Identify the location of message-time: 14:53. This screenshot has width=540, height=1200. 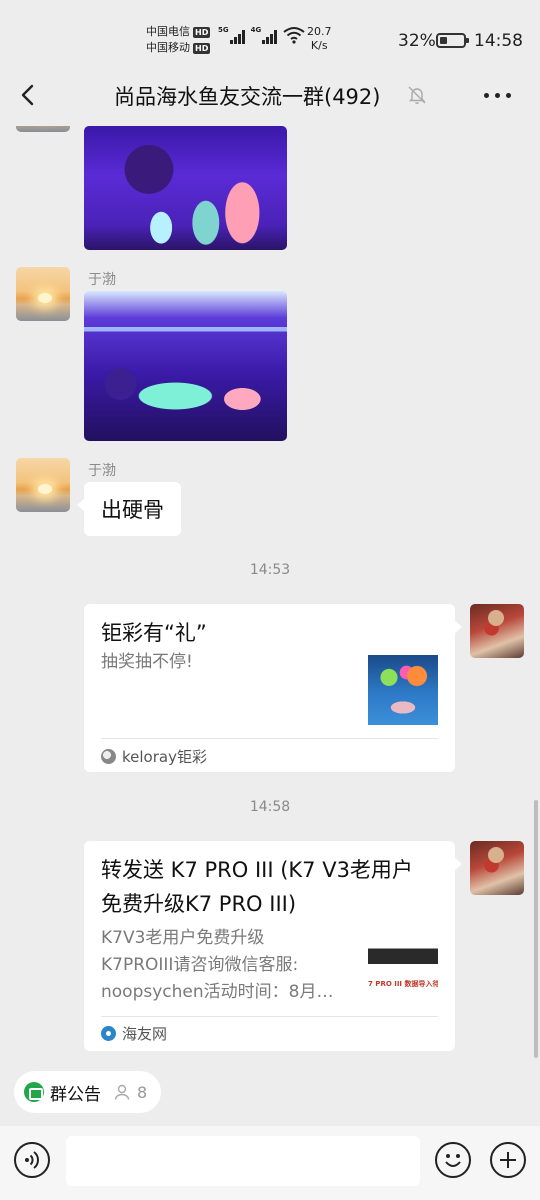
(270, 570).